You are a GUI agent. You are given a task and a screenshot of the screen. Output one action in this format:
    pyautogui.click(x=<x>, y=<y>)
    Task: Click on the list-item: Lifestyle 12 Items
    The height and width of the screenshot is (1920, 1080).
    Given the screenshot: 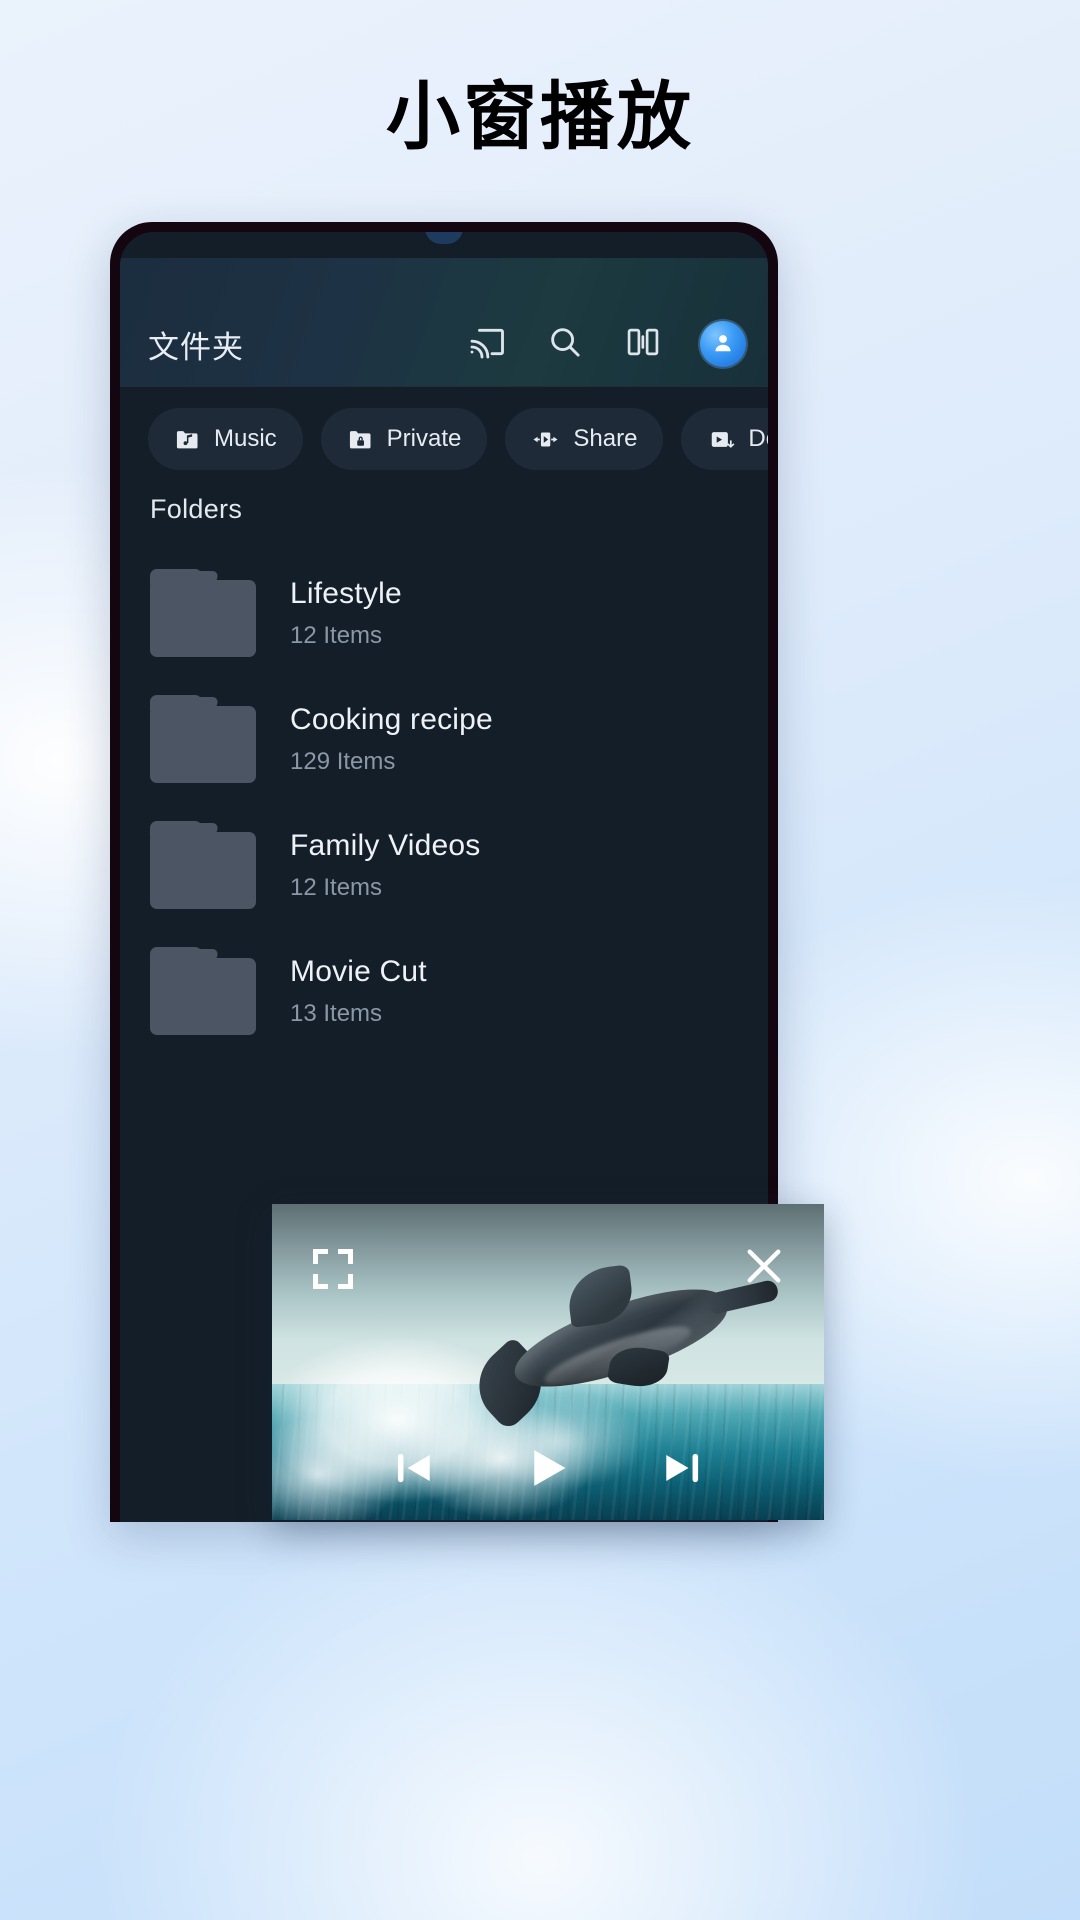 What is the action you would take?
    pyautogui.click(x=444, y=613)
    